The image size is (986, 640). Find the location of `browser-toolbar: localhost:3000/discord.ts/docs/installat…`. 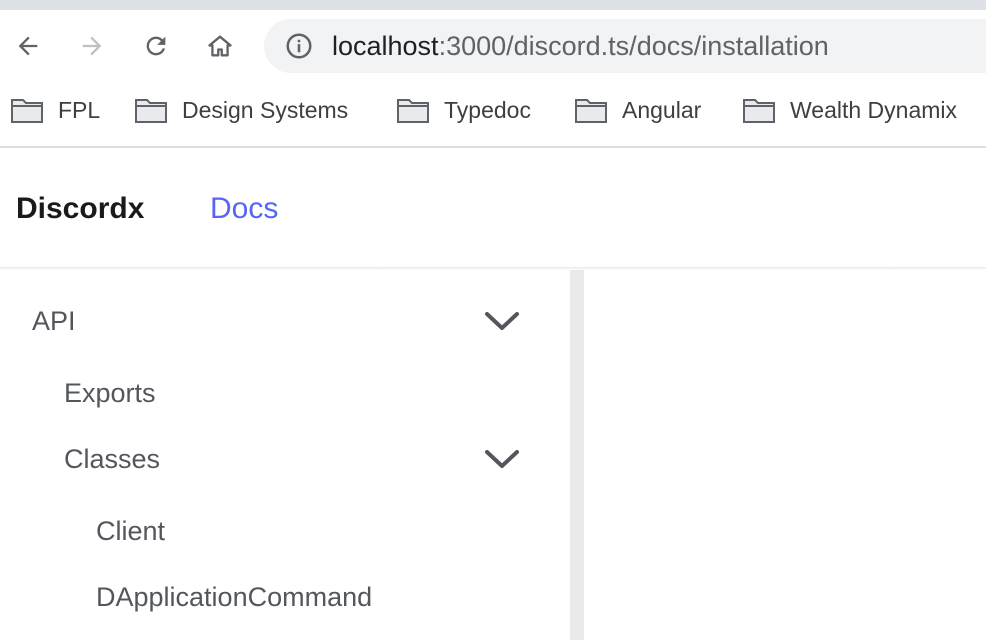

browser-toolbar: localhost:3000/discord.ts/docs/installat… is located at coordinates (493, 46).